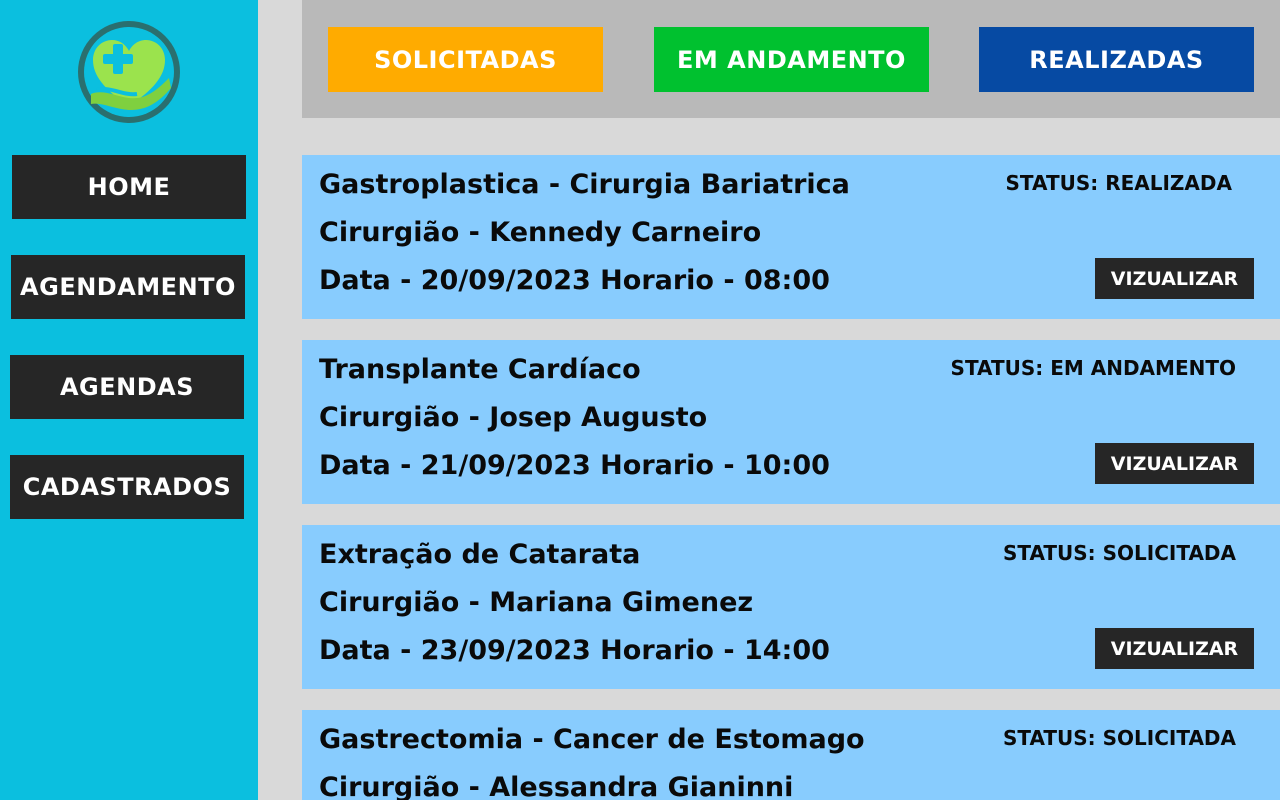  Describe the element at coordinates (1093, 368) in the screenshot. I see `status-badge: STATUS: EM ANDAMENTO` at that location.